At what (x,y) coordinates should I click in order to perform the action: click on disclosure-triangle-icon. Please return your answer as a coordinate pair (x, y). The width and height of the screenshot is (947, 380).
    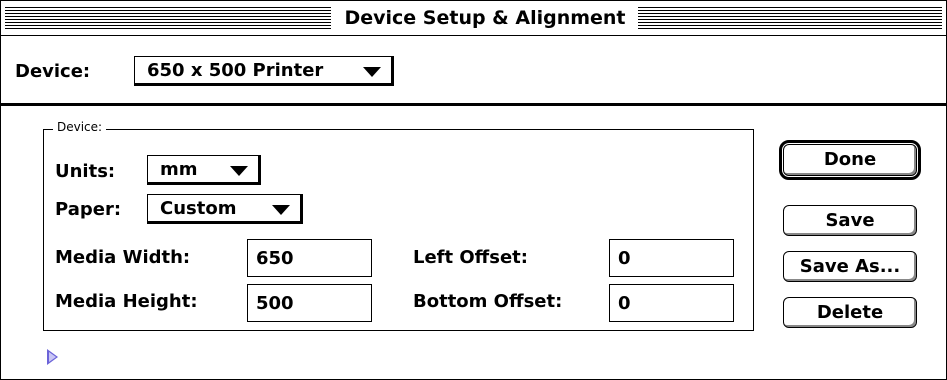
    Looking at the image, I should click on (52, 357).